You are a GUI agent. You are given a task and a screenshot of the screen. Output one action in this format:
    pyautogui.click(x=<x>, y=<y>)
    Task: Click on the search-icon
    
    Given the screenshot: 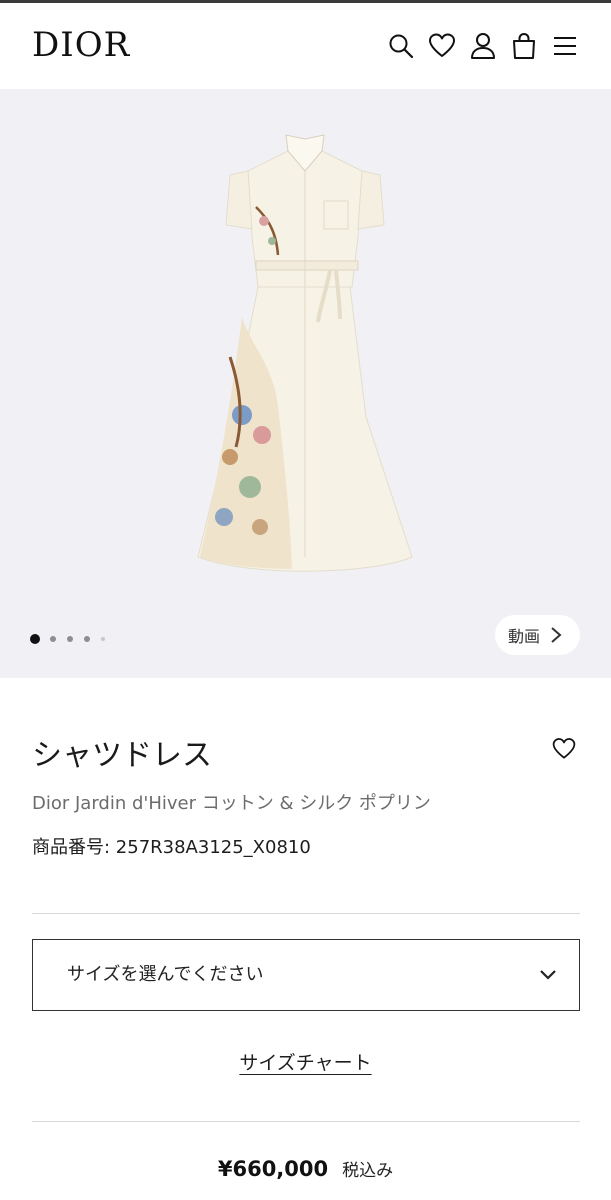 What is the action you would take?
    pyautogui.click(x=401, y=46)
    